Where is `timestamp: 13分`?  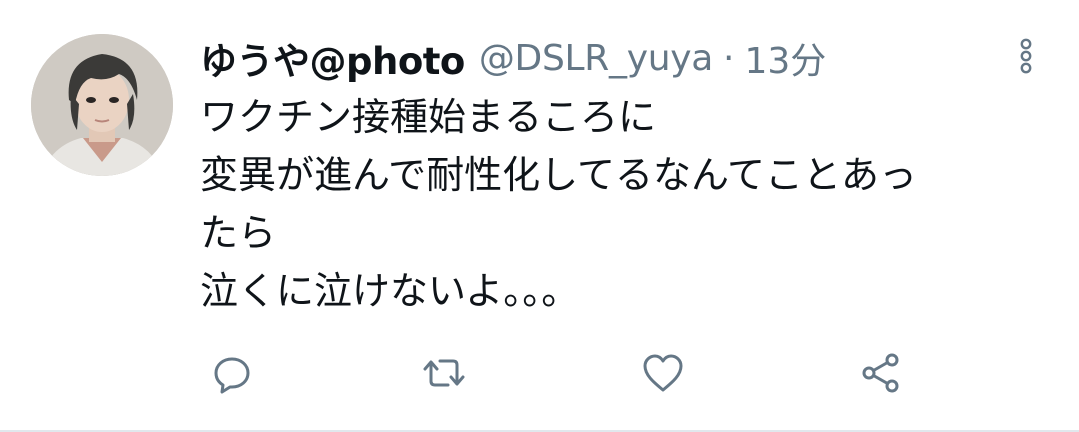 timestamp: 13分 is located at coordinates (785, 58).